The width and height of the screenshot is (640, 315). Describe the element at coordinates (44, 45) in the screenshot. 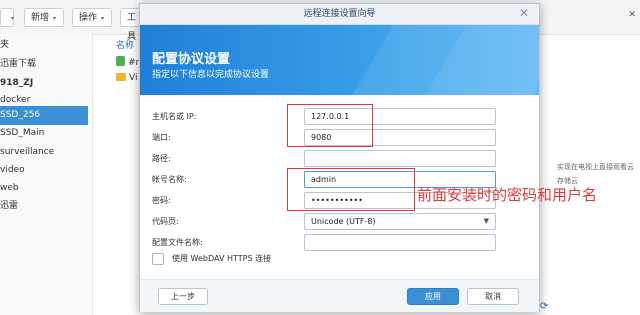

I see `sidebar-item: 夹` at that location.